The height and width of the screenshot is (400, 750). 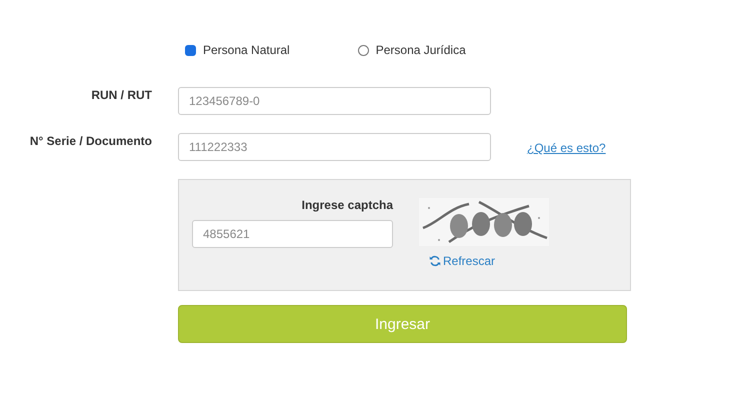 What do you see at coordinates (435, 261) in the screenshot?
I see `refresh-icon` at bounding box center [435, 261].